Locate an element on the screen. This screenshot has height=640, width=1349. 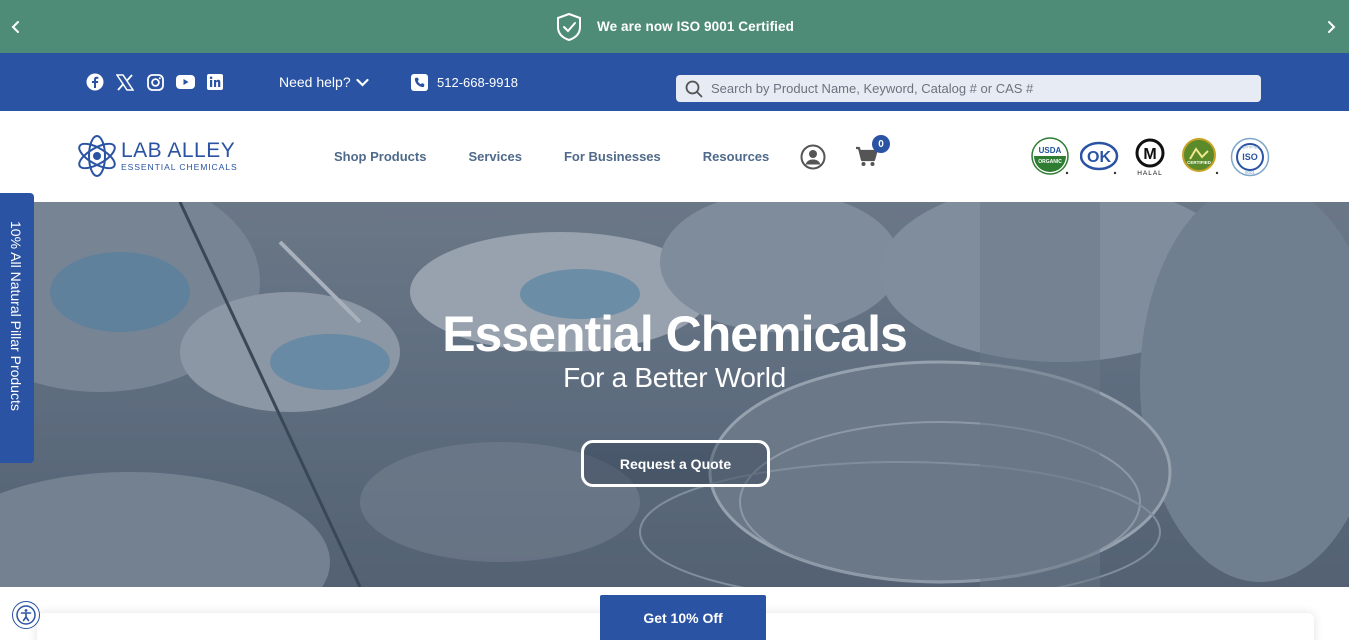
chevron-down-icon is located at coordinates (362, 82).